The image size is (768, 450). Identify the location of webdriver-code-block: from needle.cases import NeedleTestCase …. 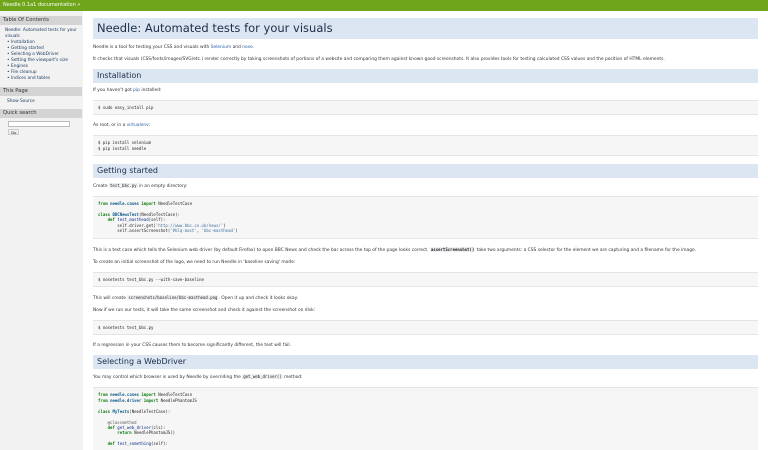
(425, 418).